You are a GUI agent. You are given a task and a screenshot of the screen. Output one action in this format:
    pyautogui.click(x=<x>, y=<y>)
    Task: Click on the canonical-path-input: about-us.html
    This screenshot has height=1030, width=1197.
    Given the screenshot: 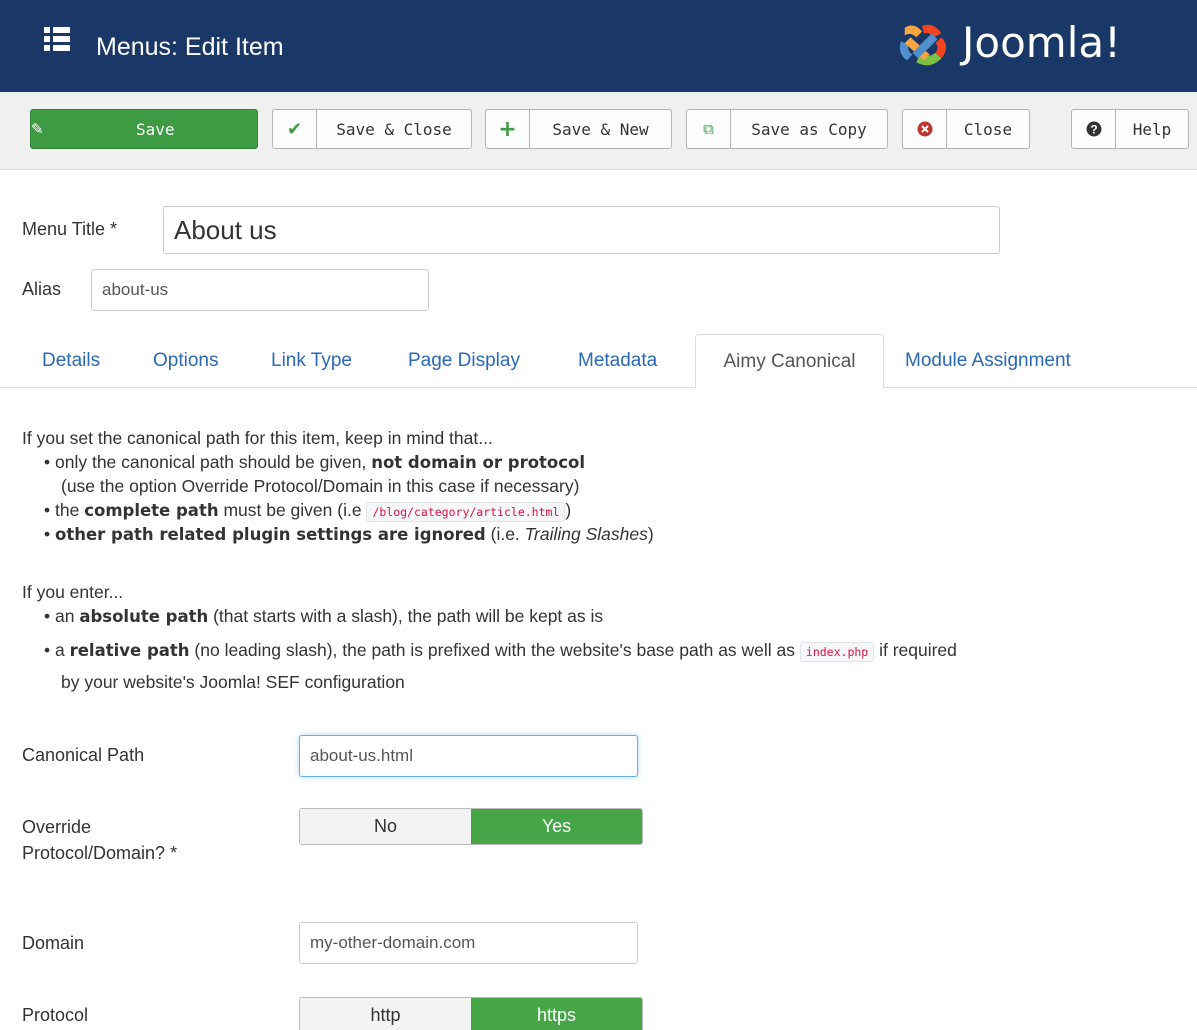 What is the action you would take?
    pyautogui.click(x=468, y=756)
    